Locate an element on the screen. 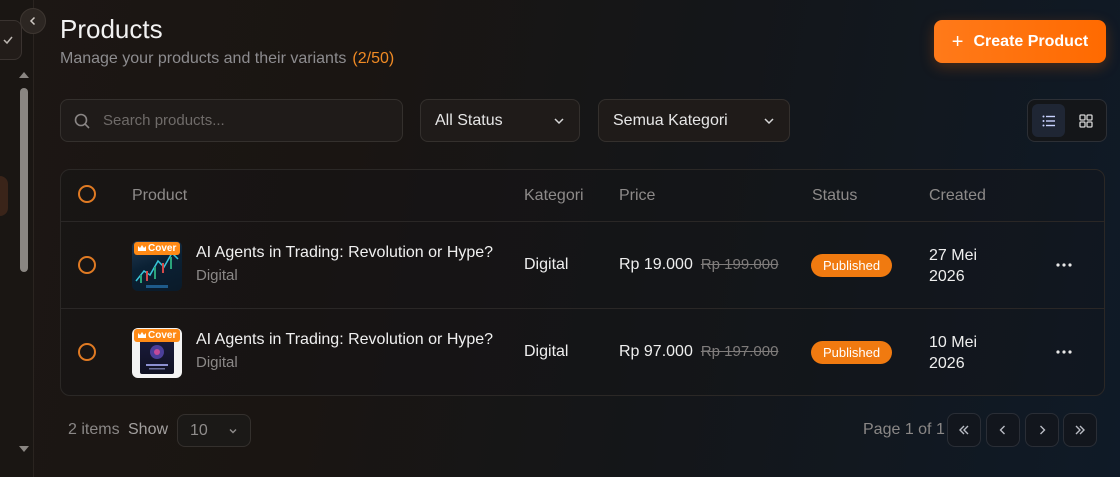  chevron-right-icon is located at coordinates (1043, 430).